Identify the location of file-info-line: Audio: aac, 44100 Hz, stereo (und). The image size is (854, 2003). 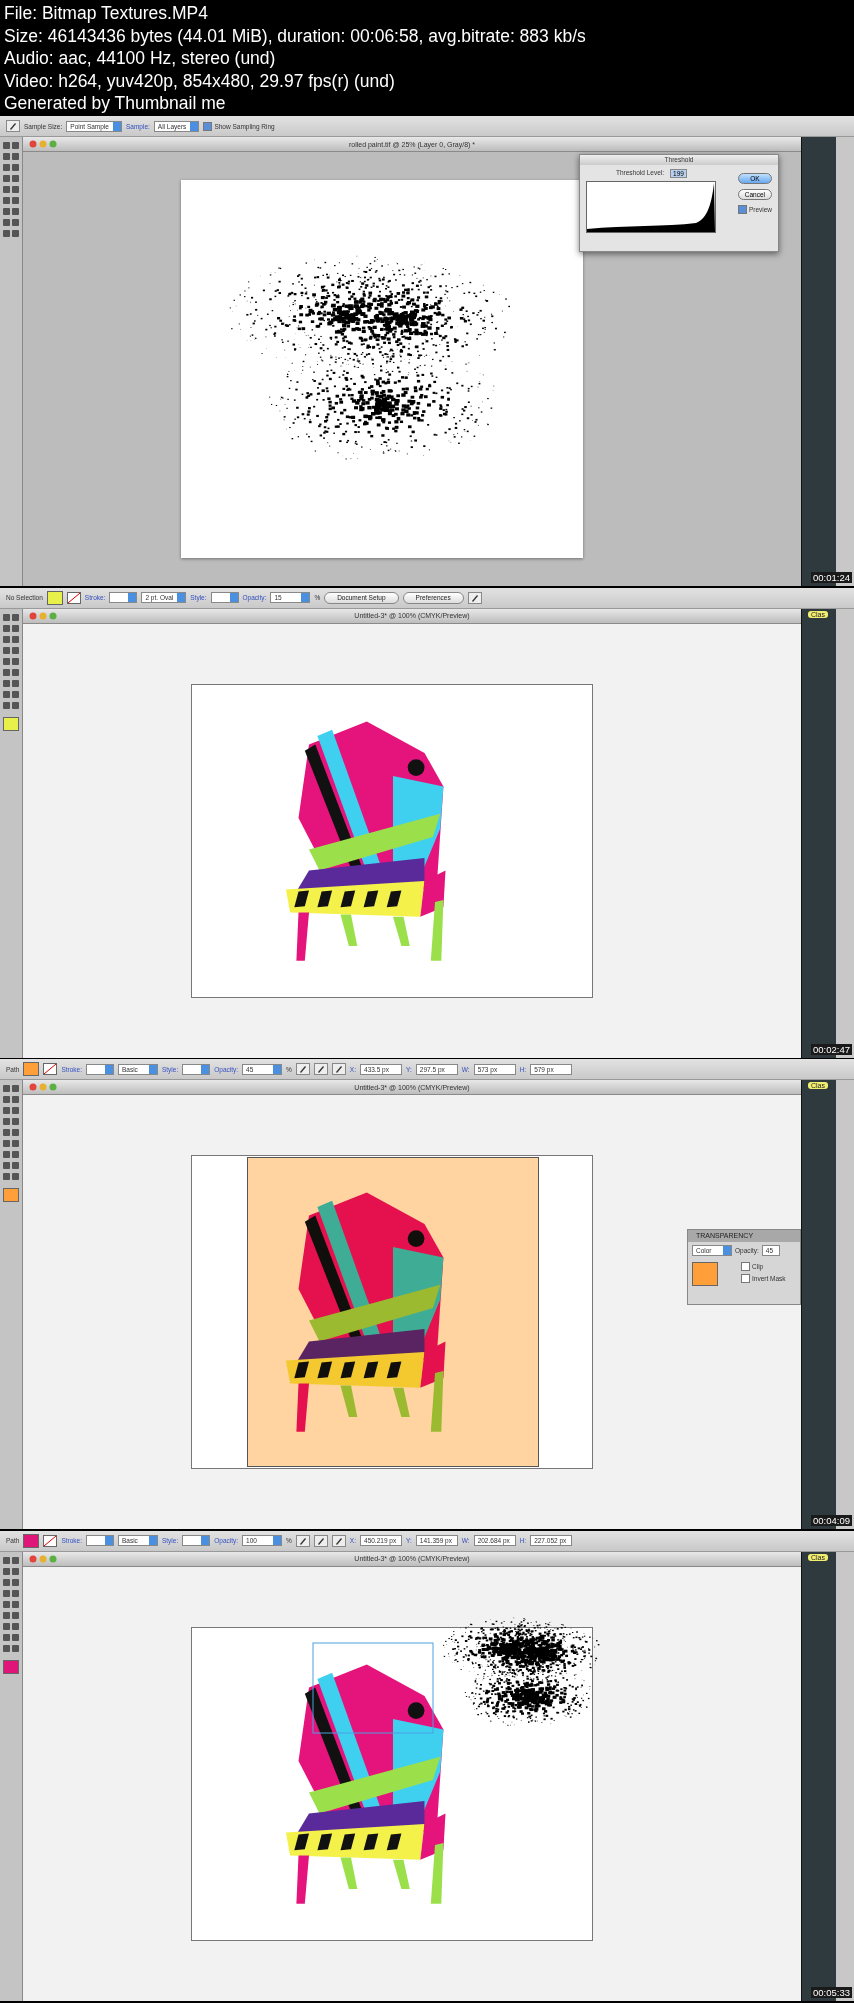
(140, 58).